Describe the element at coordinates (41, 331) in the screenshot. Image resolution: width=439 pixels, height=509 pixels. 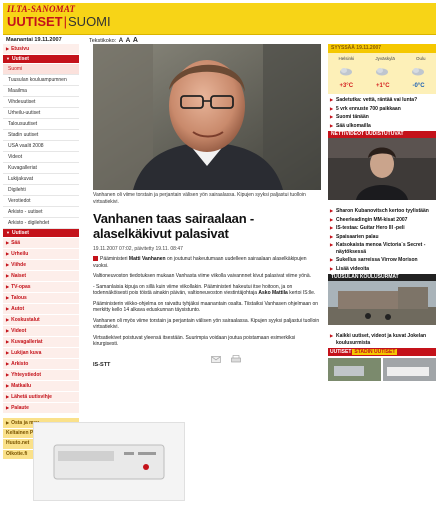
I see `nav-section-videot: ▶ Videot` at that location.